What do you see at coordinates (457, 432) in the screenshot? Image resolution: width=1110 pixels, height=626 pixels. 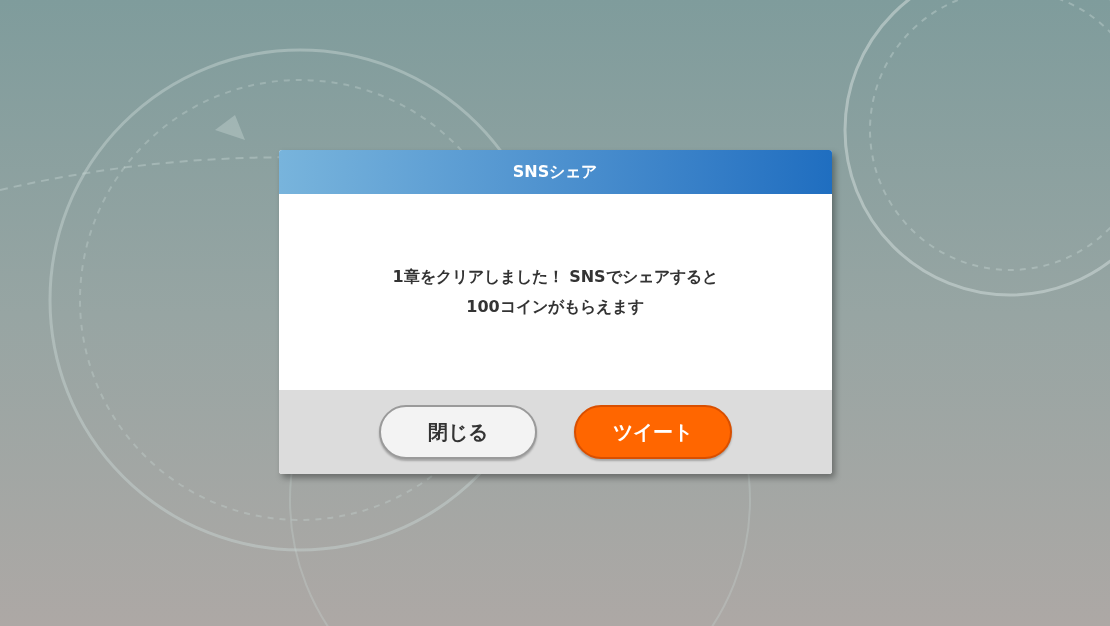 I see `close-button: 閉じる` at bounding box center [457, 432].